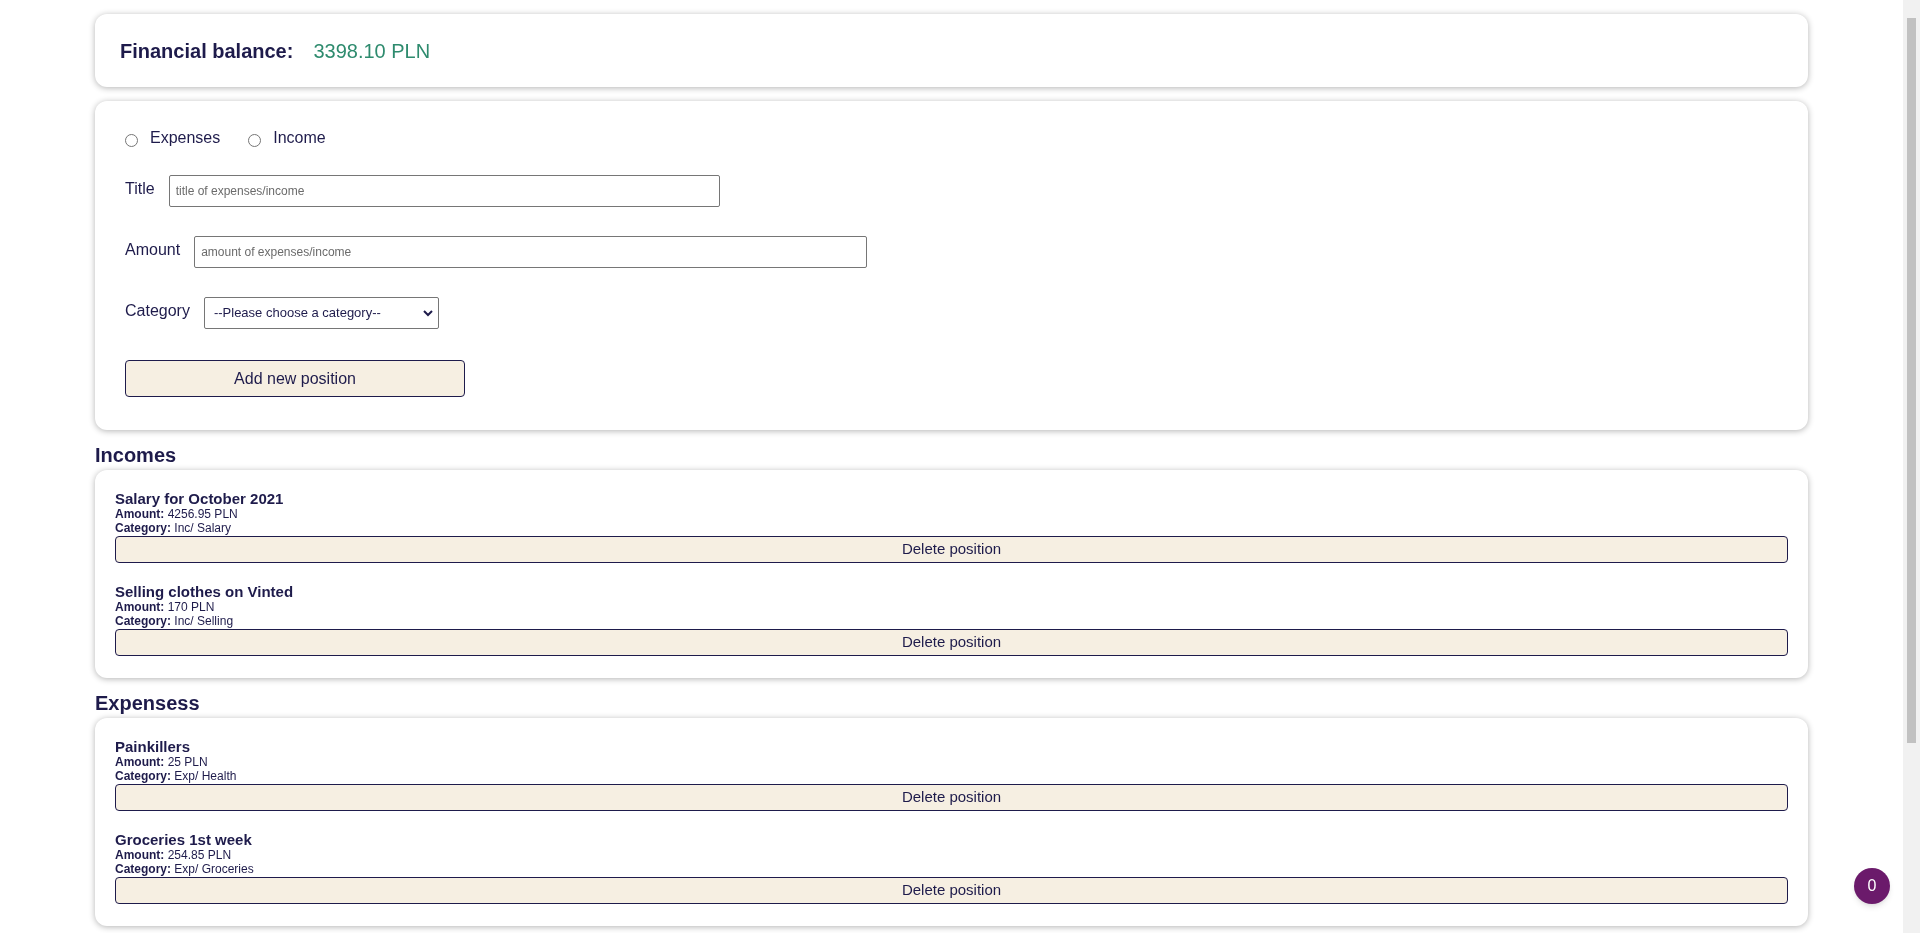  What do you see at coordinates (372, 51) in the screenshot?
I see `balance-value: 3398.10 PLN` at bounding box center [372, 51].